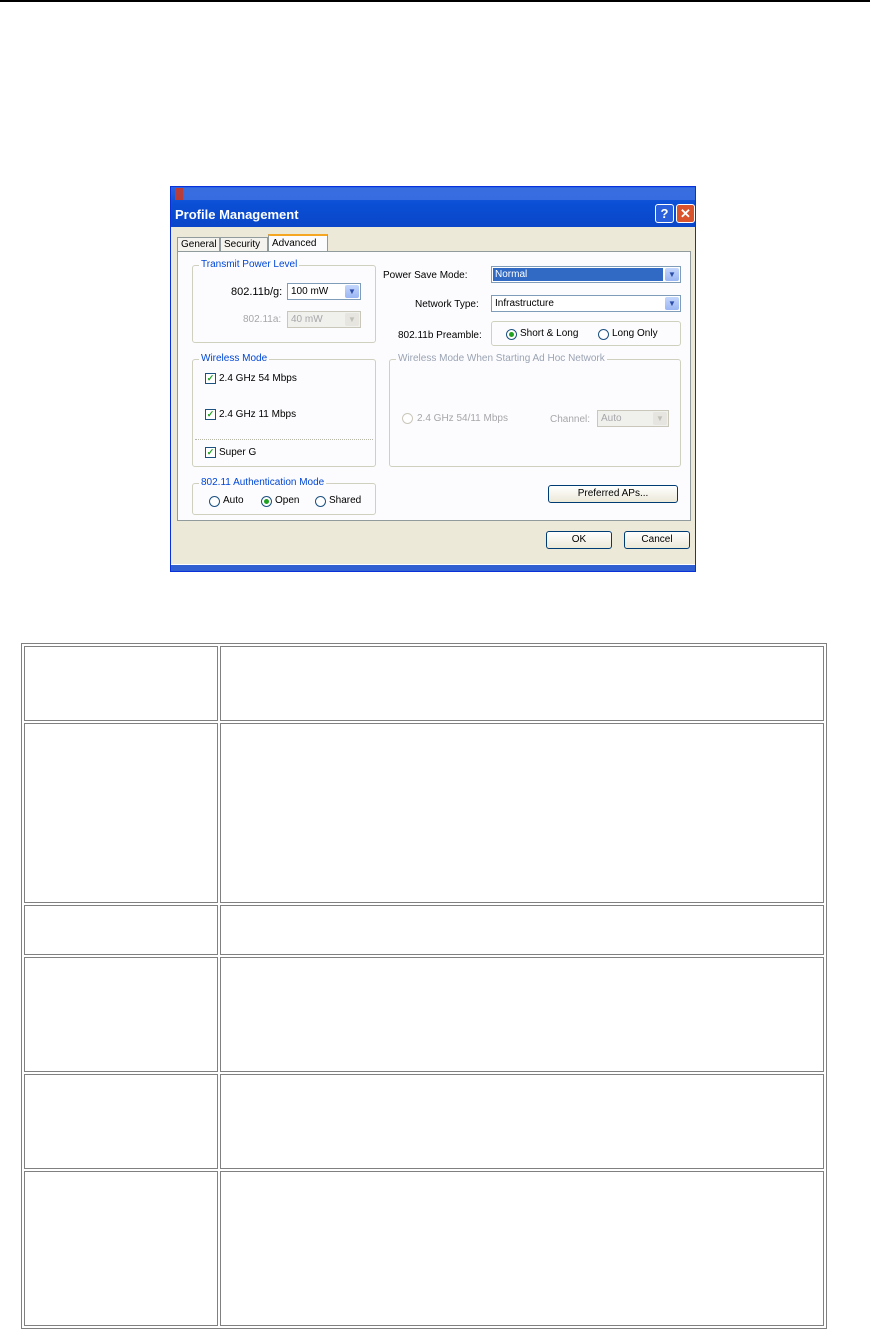 This screenshot has width=870, height=1342. What do you see at coordinates (635, 333) in the screenshot?
I see `preamble-long-only-label: Long Only` at bounding box center [635, 333].